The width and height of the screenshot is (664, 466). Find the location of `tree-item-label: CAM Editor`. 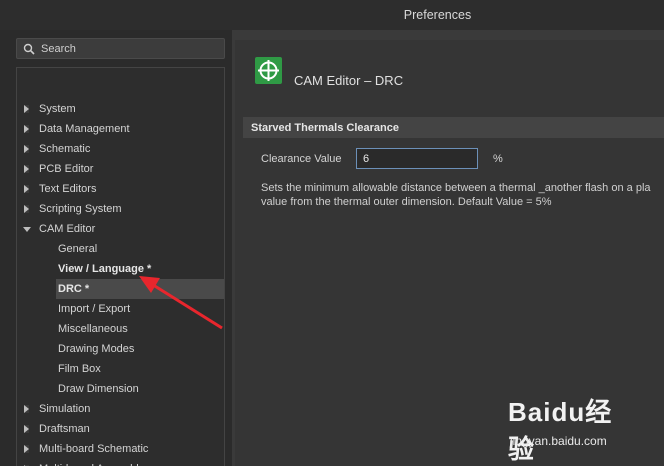

tree-item-label: CAM Editor is located at coordinates (67, 229).